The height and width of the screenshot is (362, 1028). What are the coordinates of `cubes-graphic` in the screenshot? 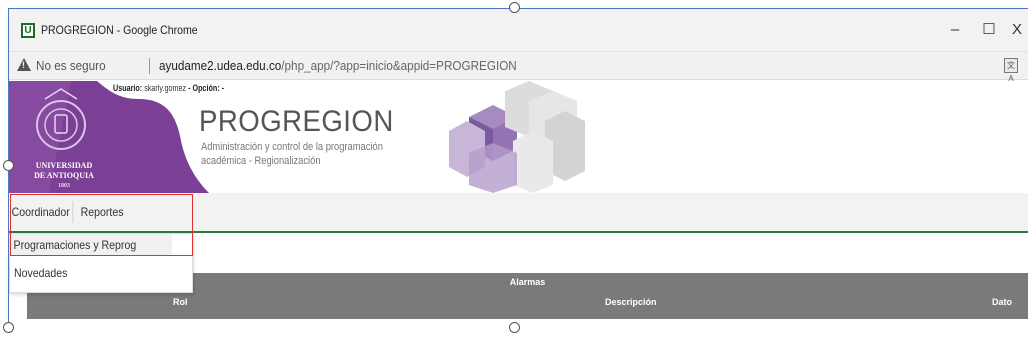 It's located at (517, 137).